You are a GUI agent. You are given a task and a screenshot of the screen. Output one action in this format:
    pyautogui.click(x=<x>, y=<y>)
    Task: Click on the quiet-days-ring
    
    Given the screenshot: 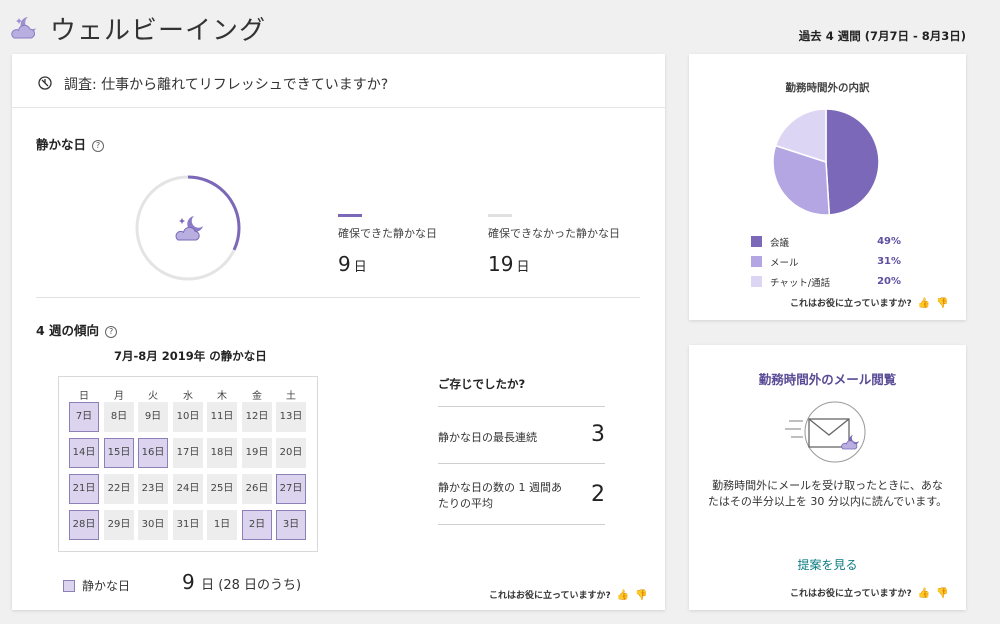 What is the action you would take?
    pyautogui.click(x=188, y=228)
    